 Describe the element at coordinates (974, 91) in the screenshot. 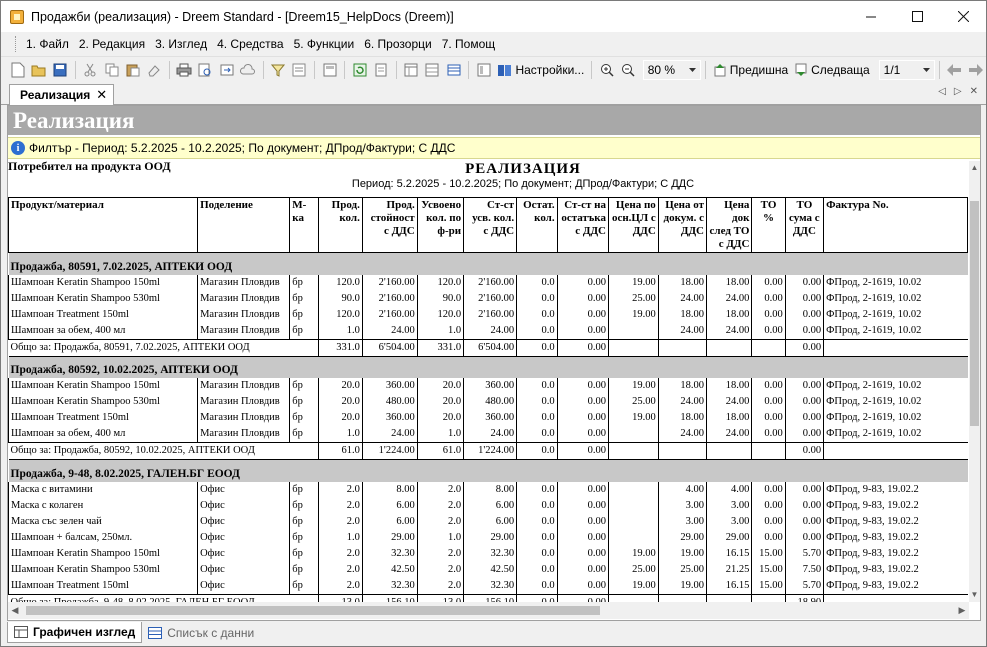

I see `tab-close-all-icon: ✕` at that location.